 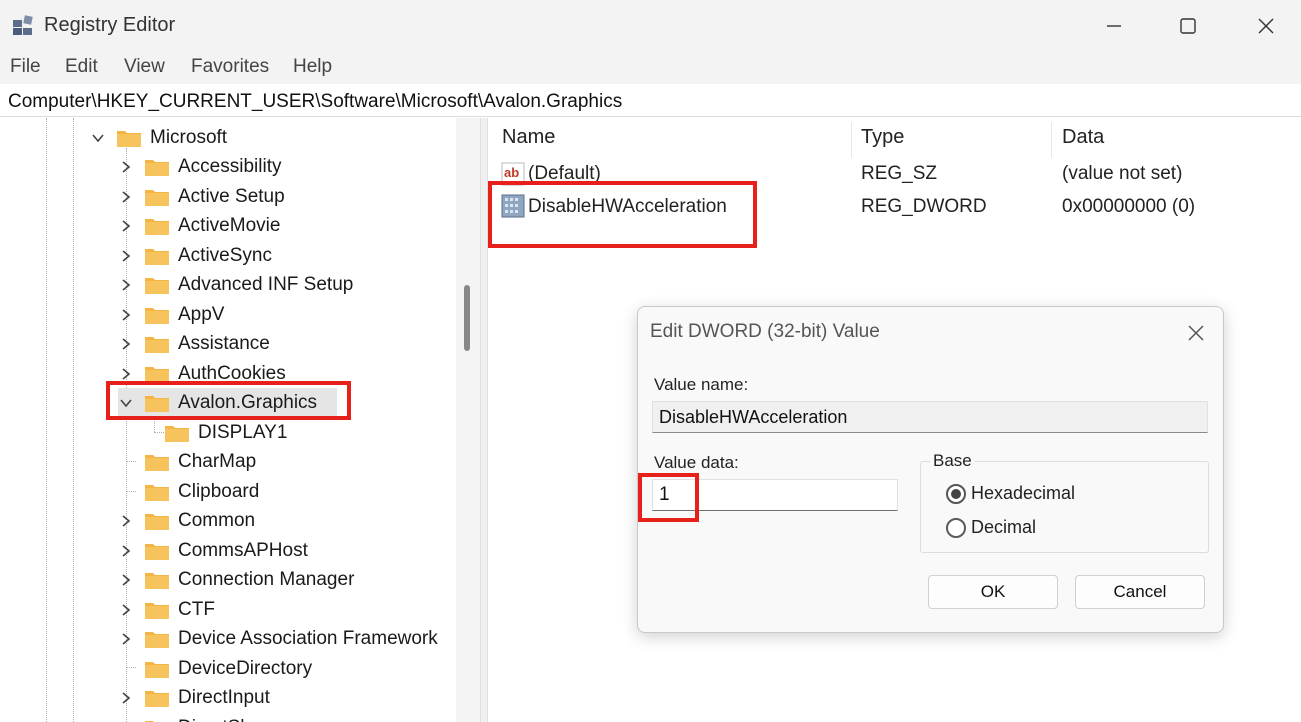 What do you see at coordinates (993, 592) in the screenshot?
I see `ok-button: OK` at bounding box center [993, 592].